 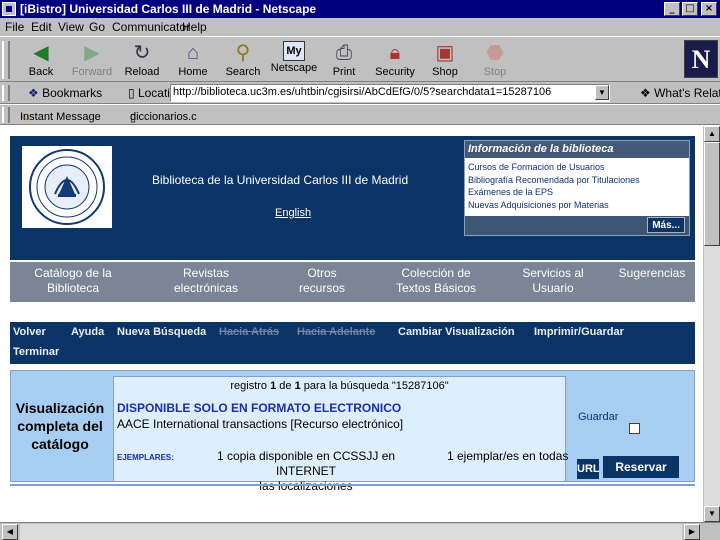 I want to click on stop-button: ⬣ Stop, so click(x=495, y=61).